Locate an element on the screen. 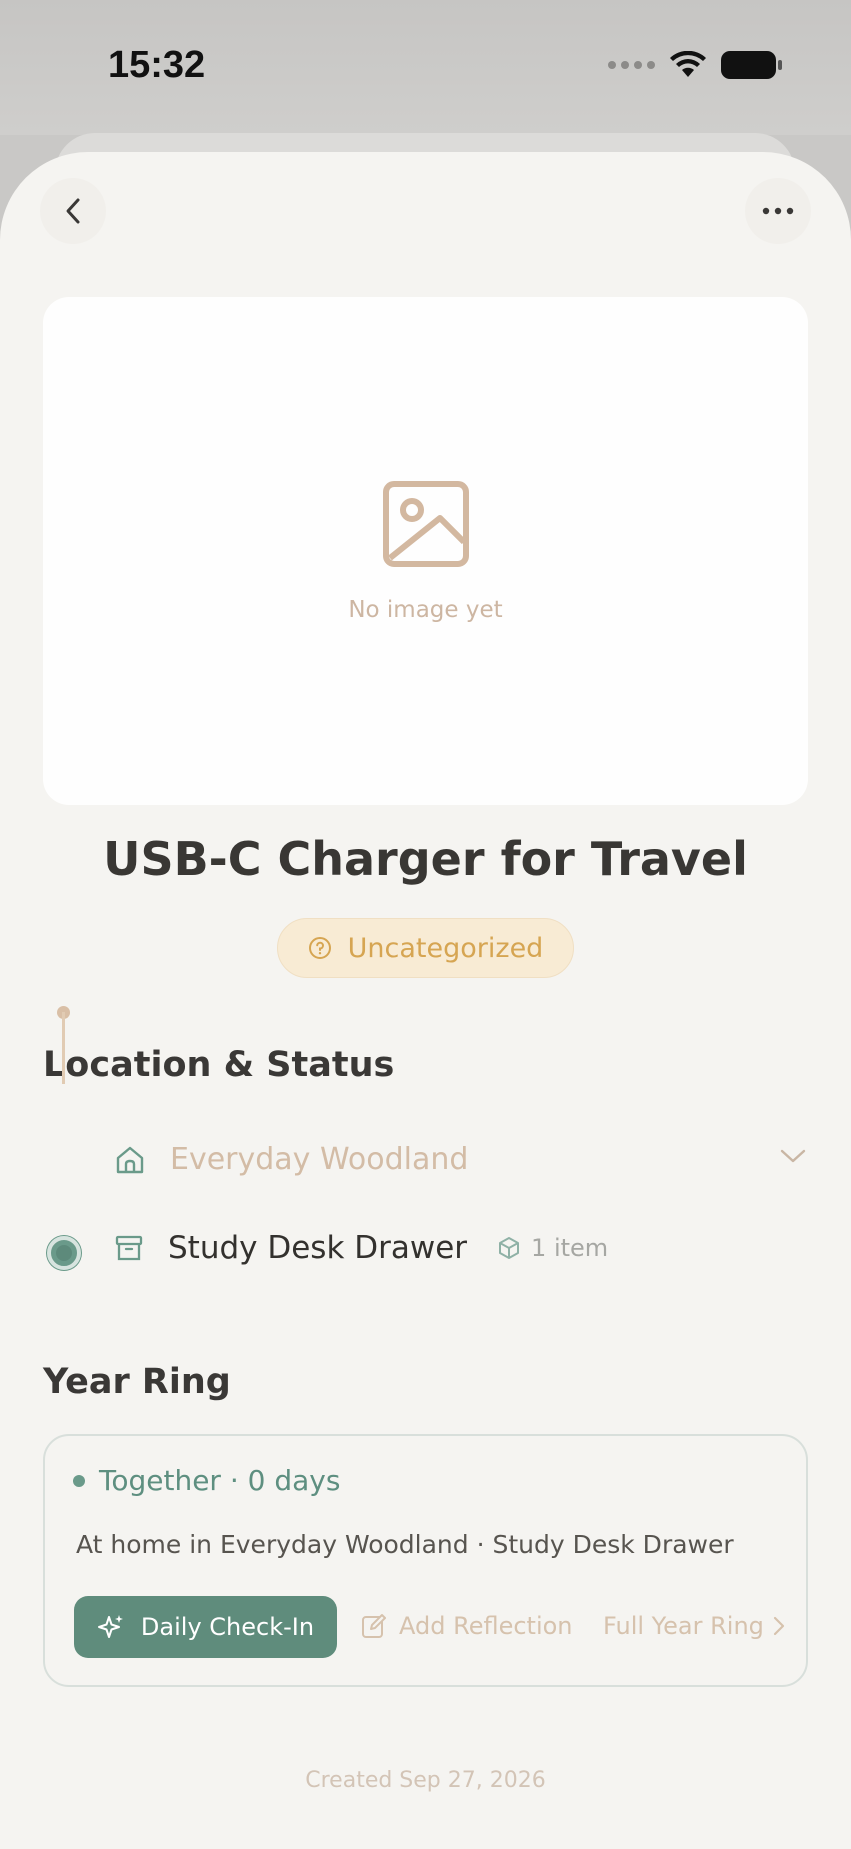 The image size is (851, 1849). wifi-icon is located at coordinates (688, 64).